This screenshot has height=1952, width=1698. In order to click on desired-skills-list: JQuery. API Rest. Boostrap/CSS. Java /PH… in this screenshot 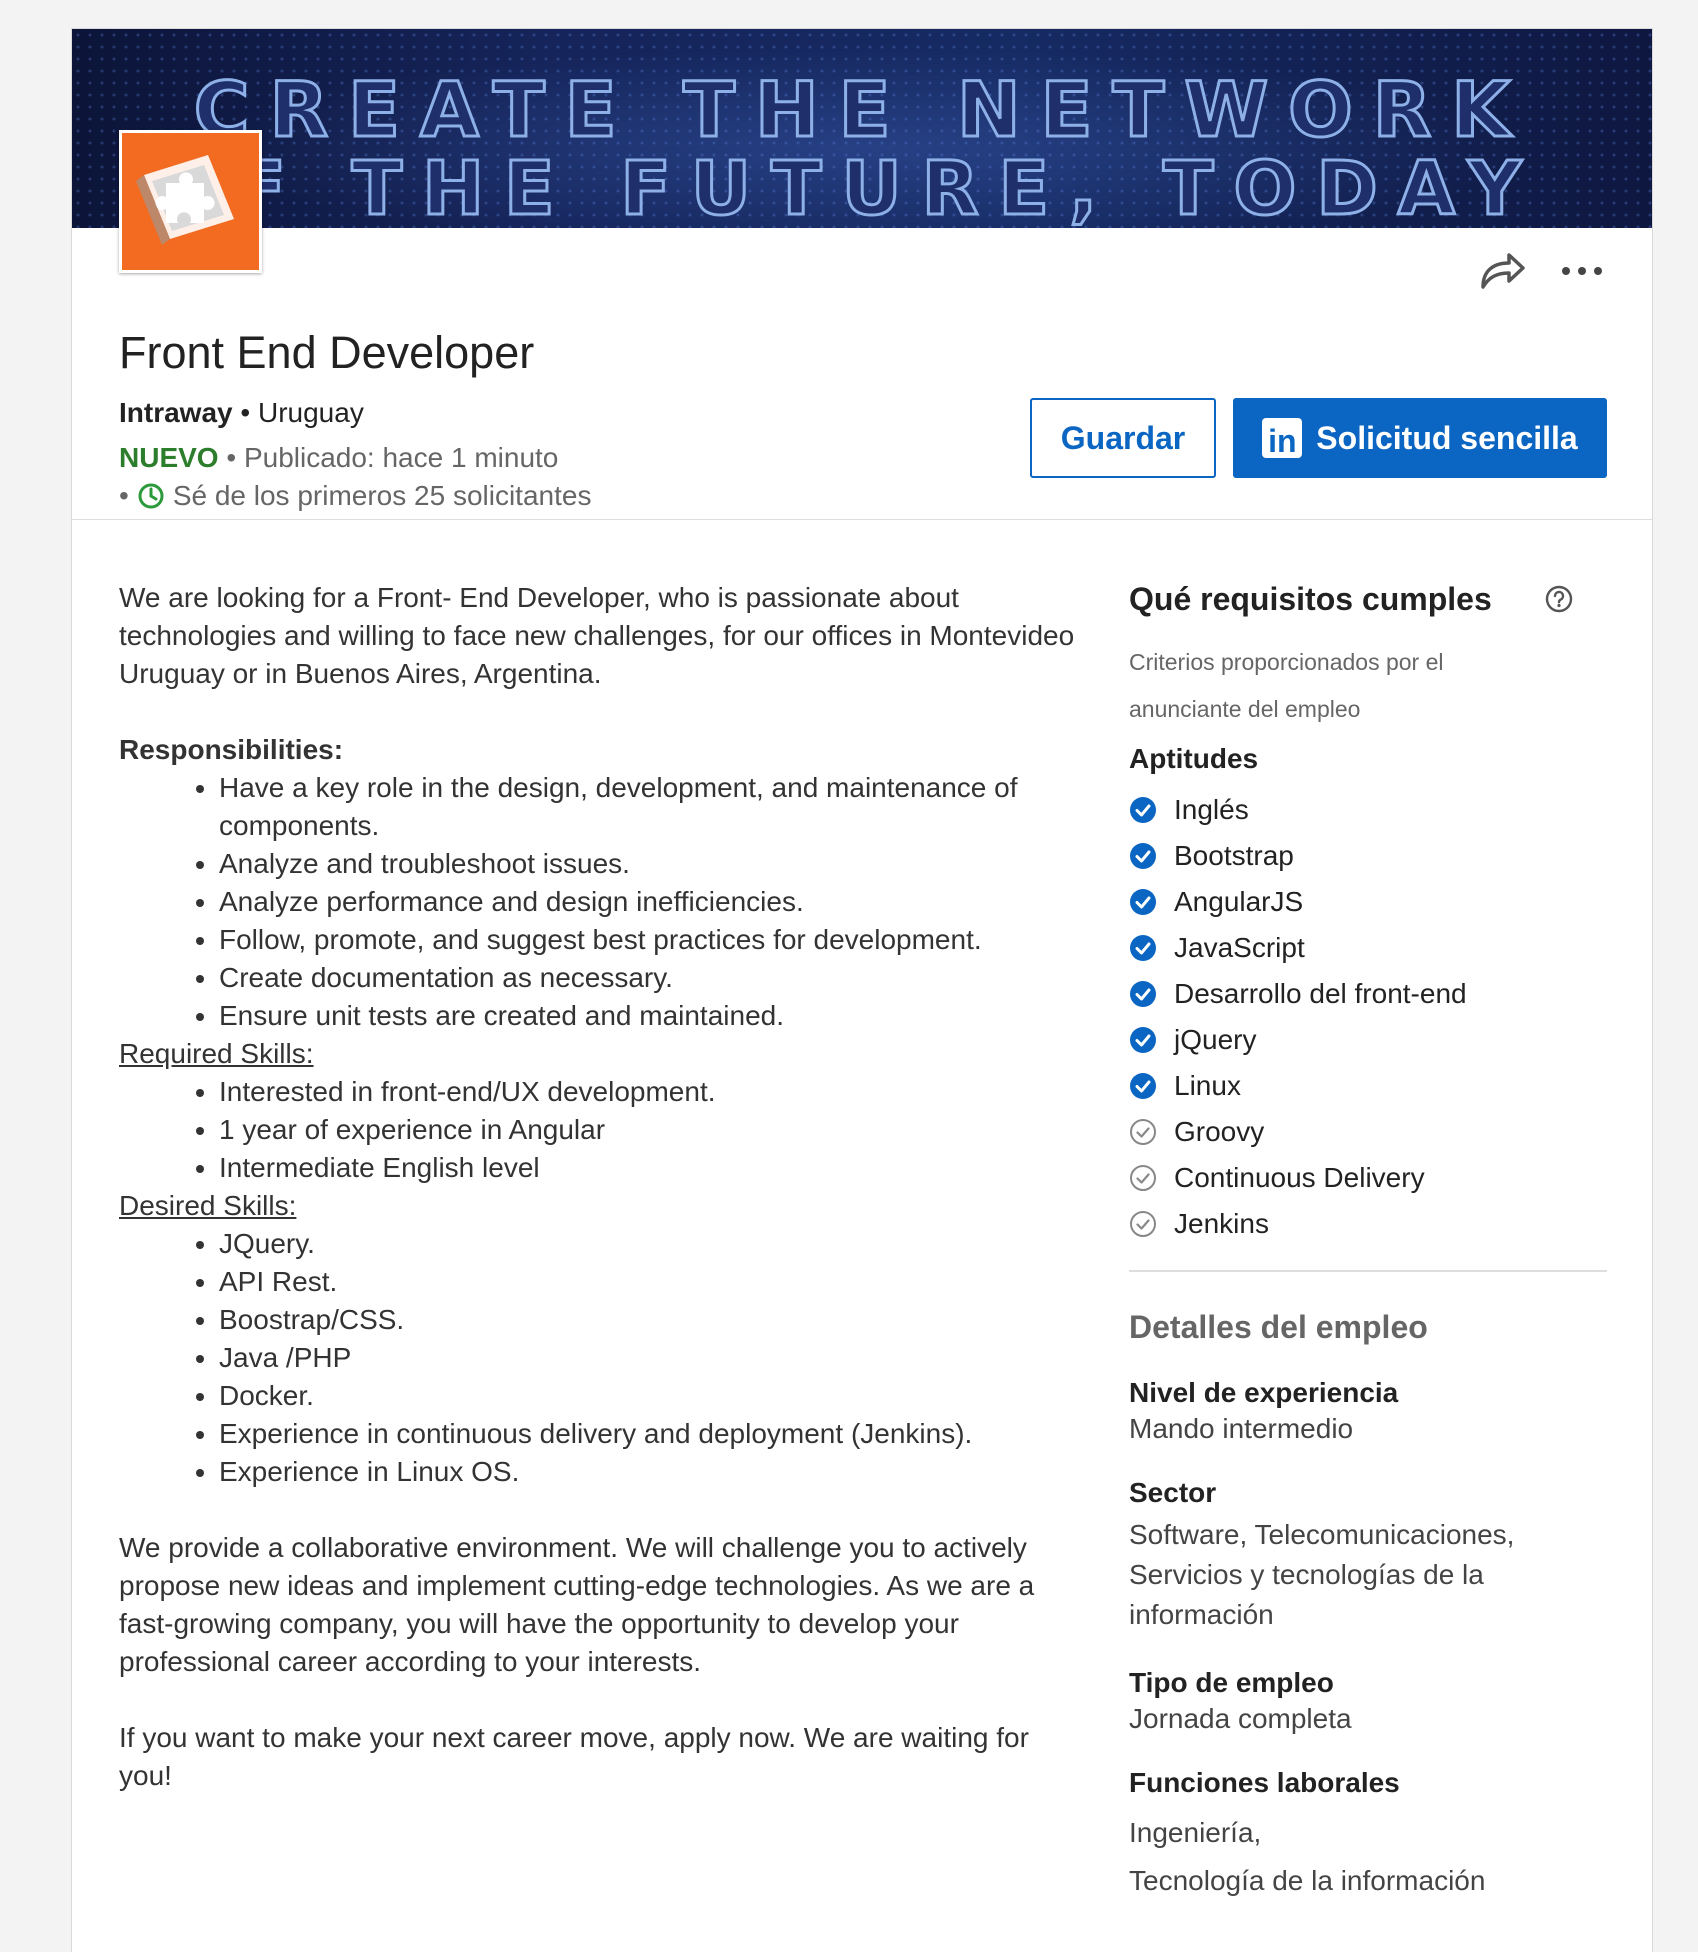, I will do `click(599, 1358)`.